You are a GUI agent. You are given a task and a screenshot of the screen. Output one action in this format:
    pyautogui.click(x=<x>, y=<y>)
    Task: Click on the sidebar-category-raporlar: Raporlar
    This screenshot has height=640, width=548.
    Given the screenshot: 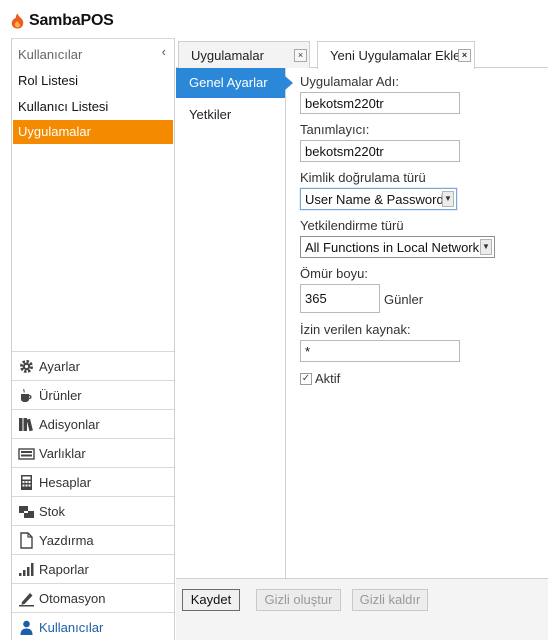 What is the action you would take?
    pyautogui.click(x=93, y=568)
    